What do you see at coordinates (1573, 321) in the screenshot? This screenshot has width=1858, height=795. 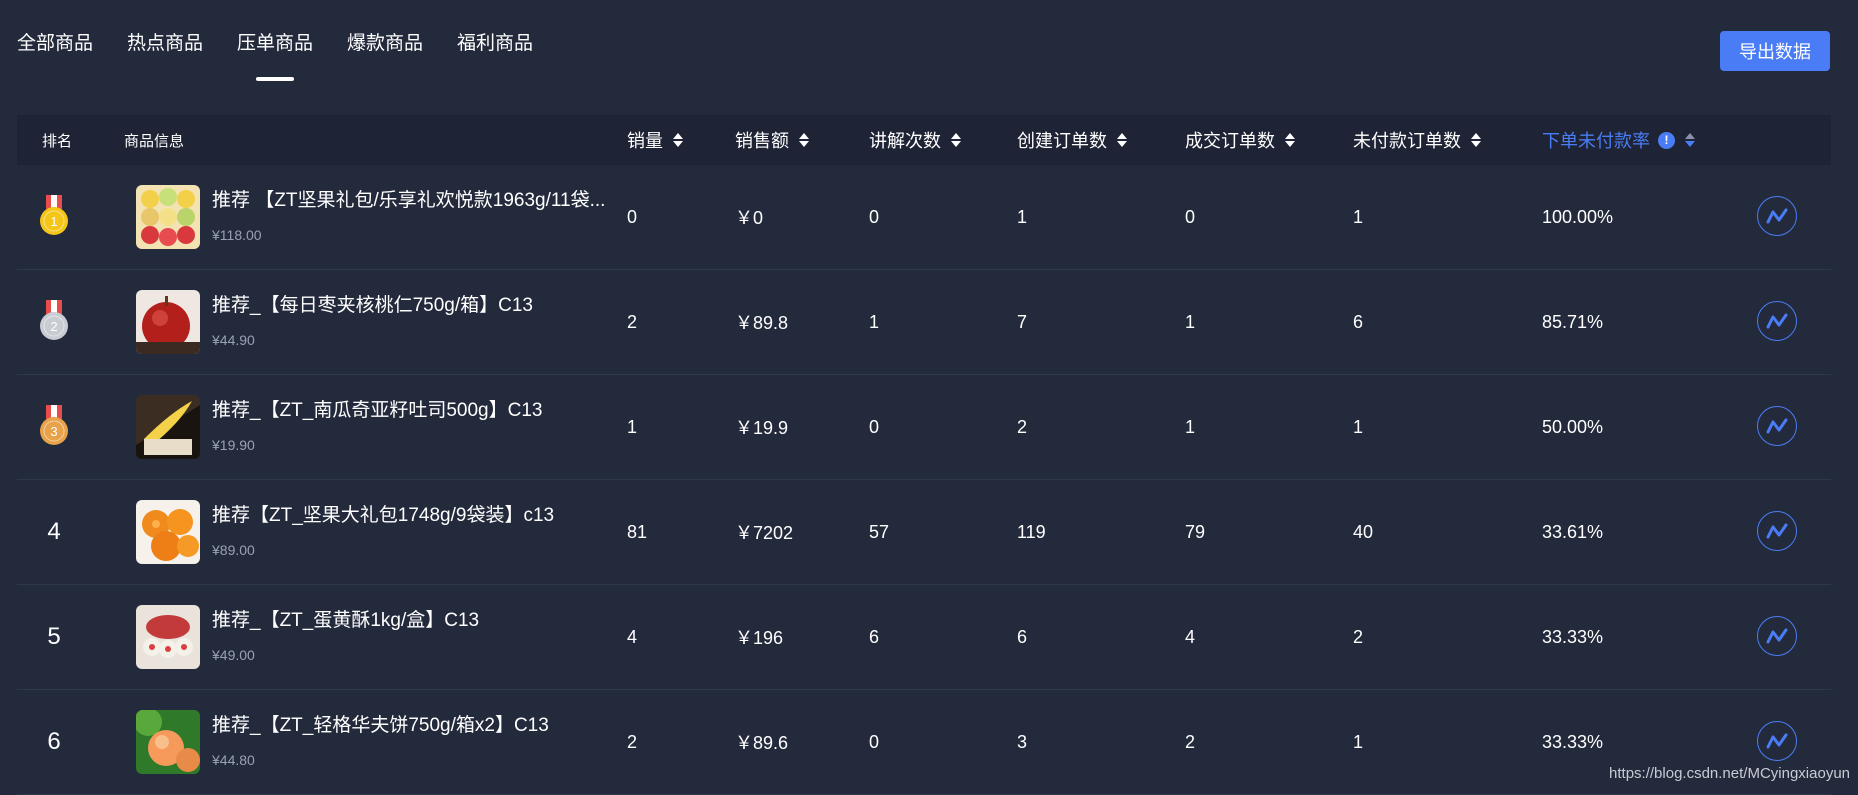 I see `unpaid-rate-cell: 85.71%` at bounding box center [1573, 321].